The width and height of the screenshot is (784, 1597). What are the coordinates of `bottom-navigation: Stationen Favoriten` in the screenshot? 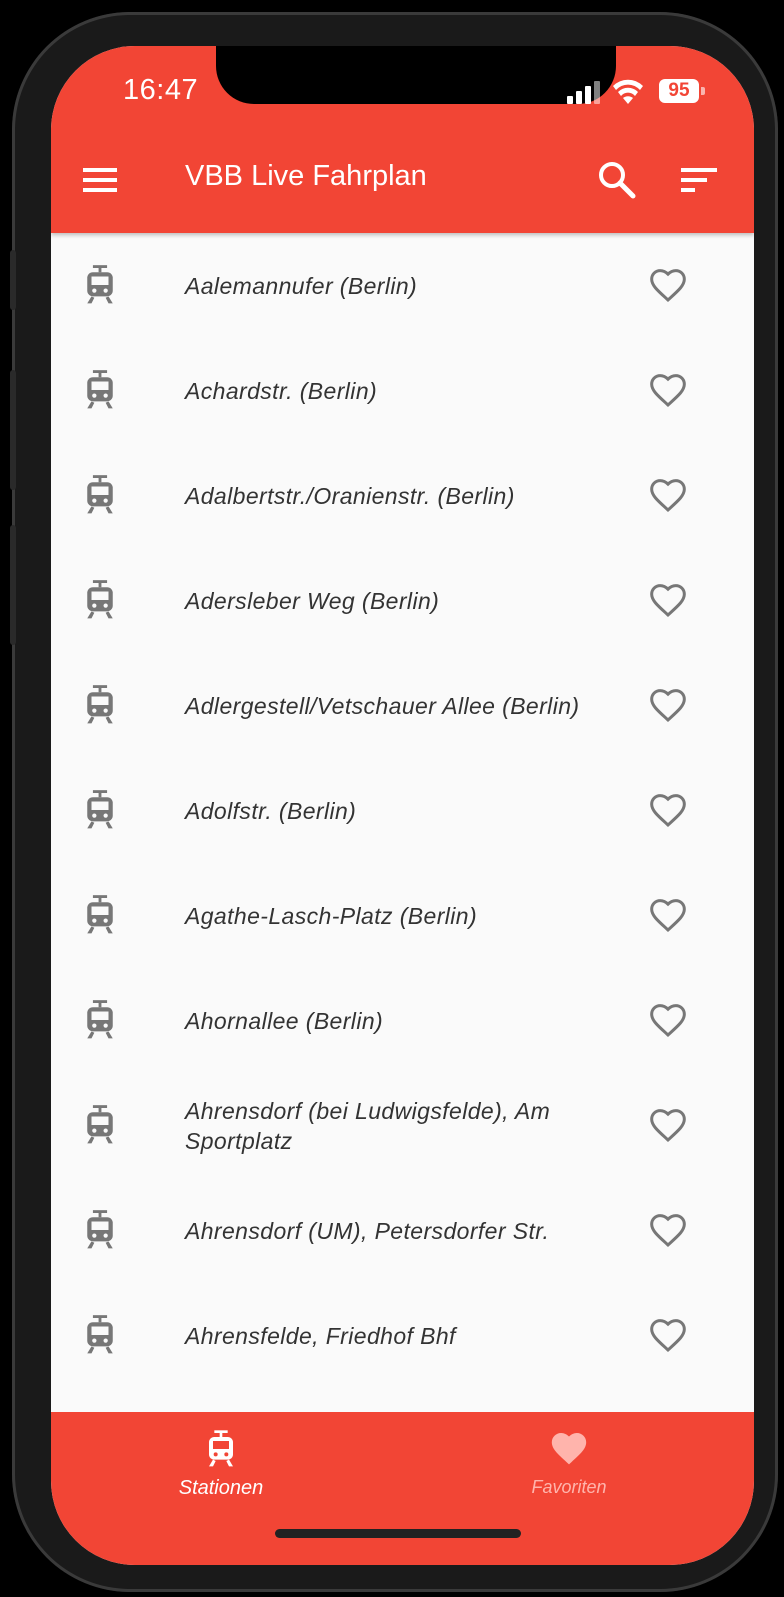 It's located at (402, 1488).